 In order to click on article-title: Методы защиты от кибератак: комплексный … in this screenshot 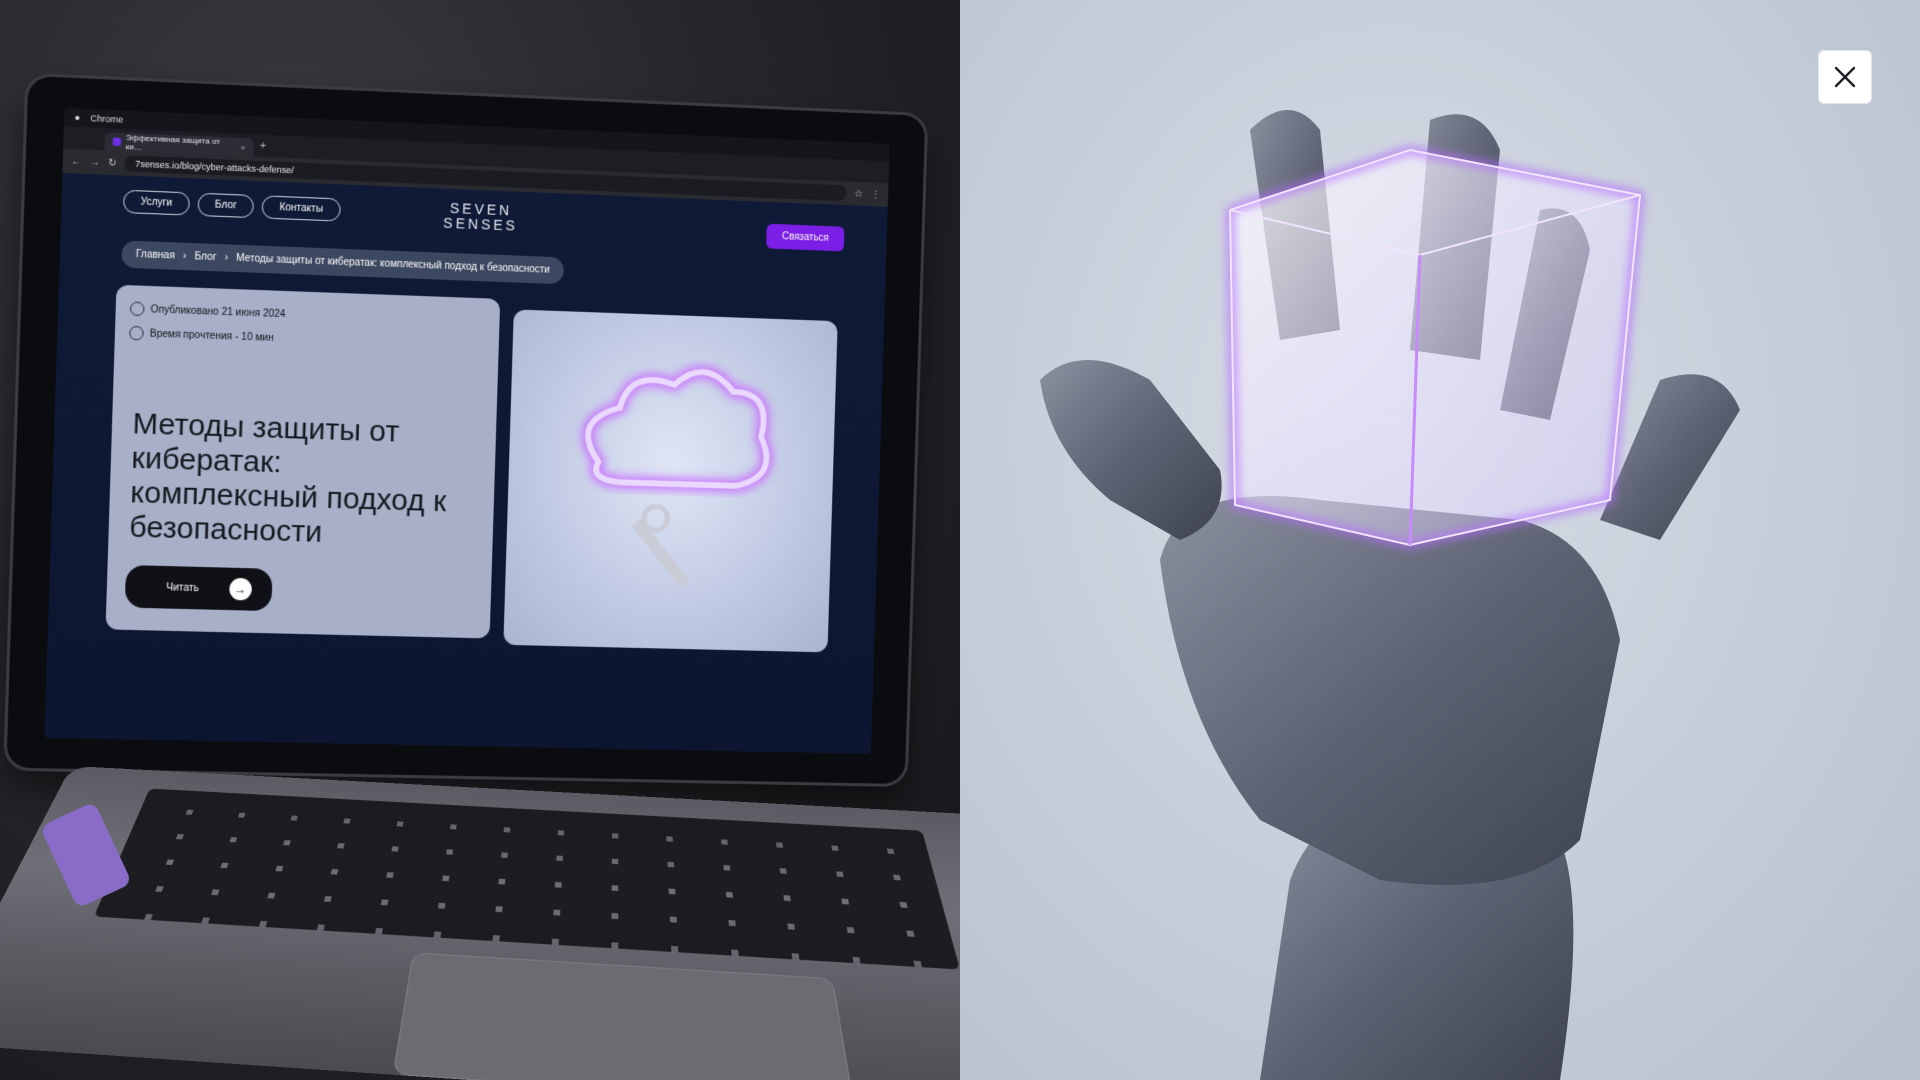, I will do `click(287, 478)`.